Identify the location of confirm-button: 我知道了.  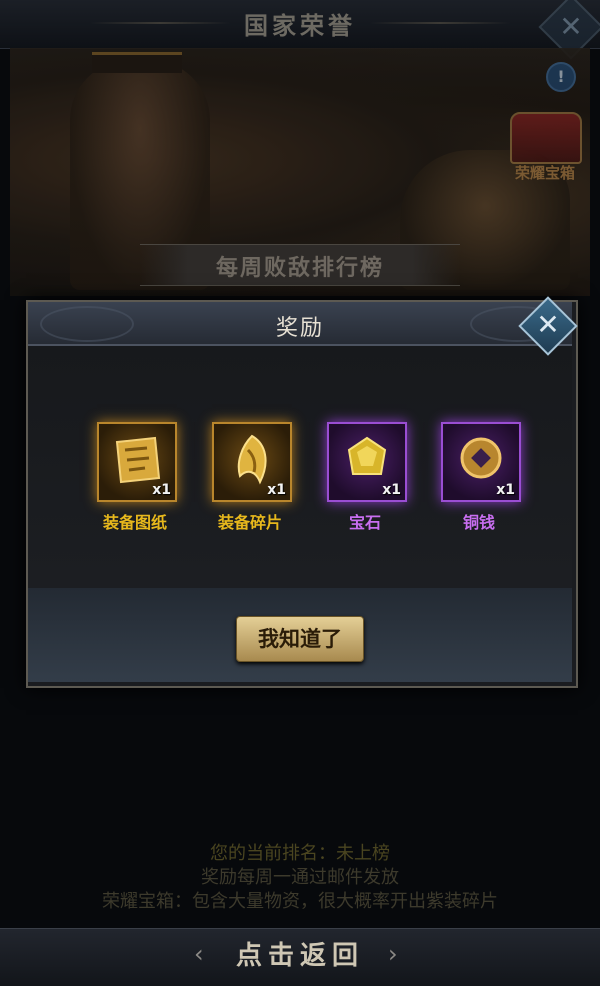
(300, 639).